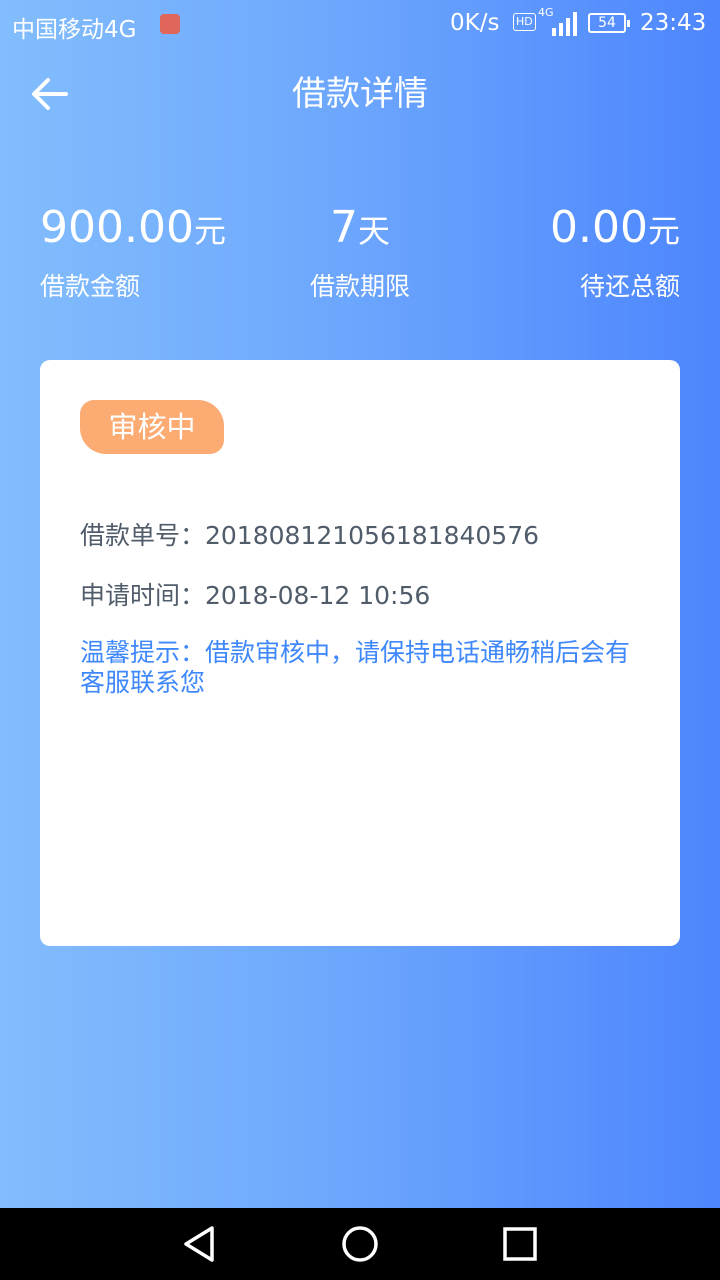 This screenshot has height=1280, width=720. I want to click on carrier-label: 中国移动4G, so click(74, 30).